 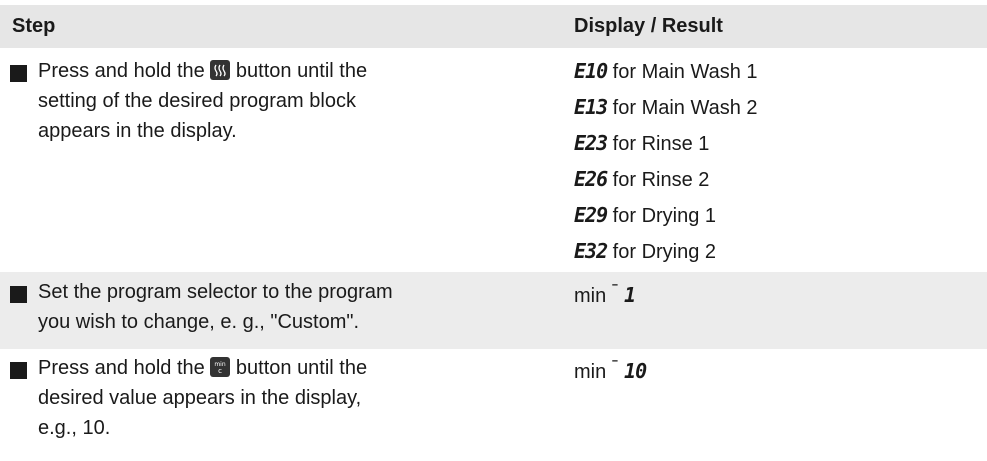 What do you see at coordinates (34, 26) in the screenshot?
I see `header-step: Step` at bounding box center [34, 26].